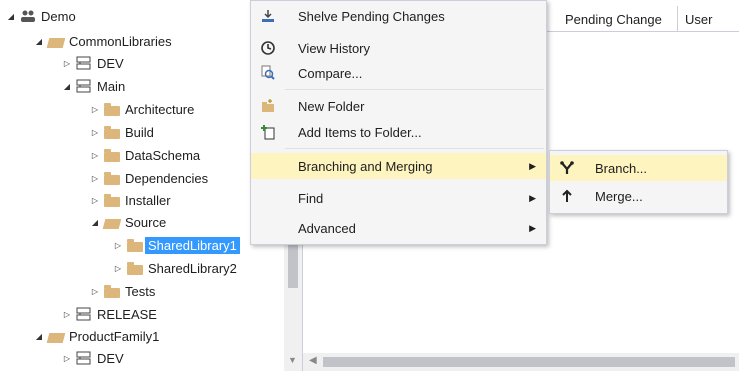 Image resolution: width=739 pixels, height=371 pixels. Describe the element at coordinates (398, 228) in the screenshot. I see `menu-item-advanced: Advanced ▶` at that location.